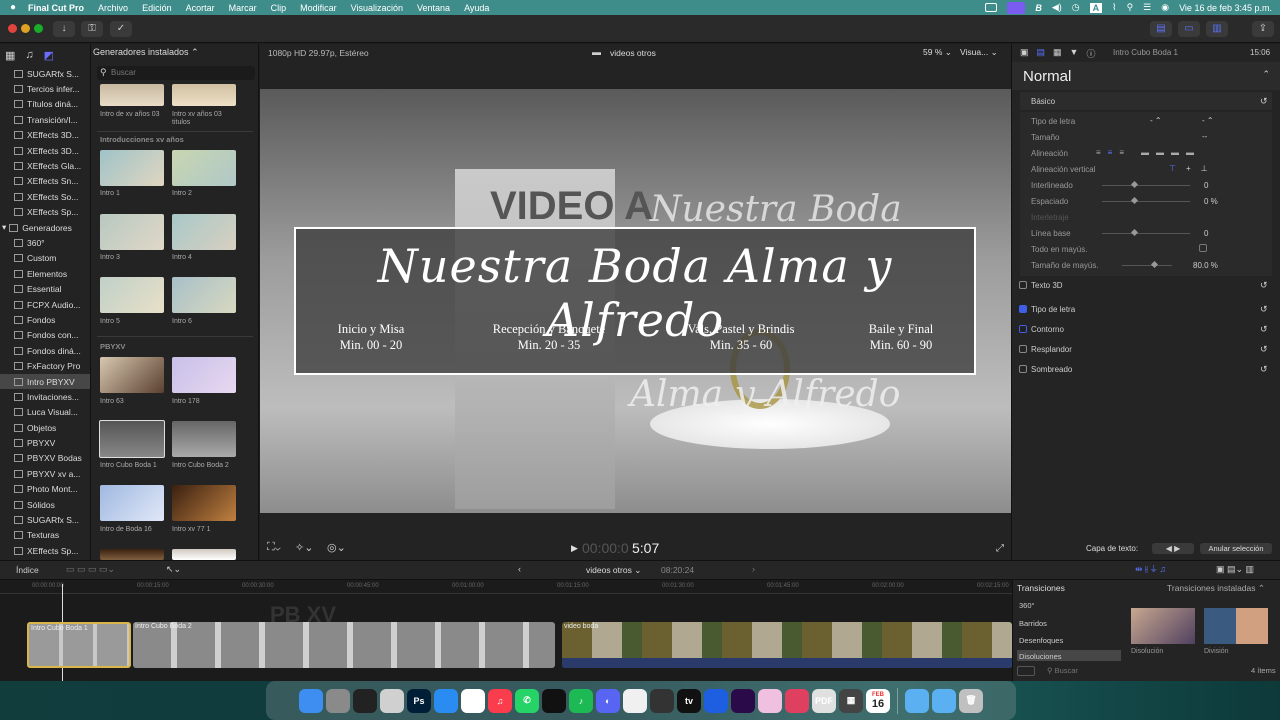 The height and width of the screenshot is (720, 1280). Describe the element at coordinates (204, 95) in the screenshot. I see `thumbnail-intro-xv-03-titulos` at that location.